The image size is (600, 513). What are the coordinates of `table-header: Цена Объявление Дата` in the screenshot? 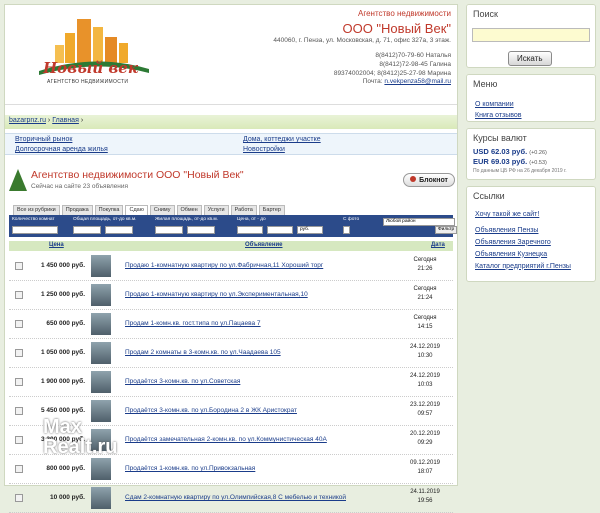 It's located at (231, 246).